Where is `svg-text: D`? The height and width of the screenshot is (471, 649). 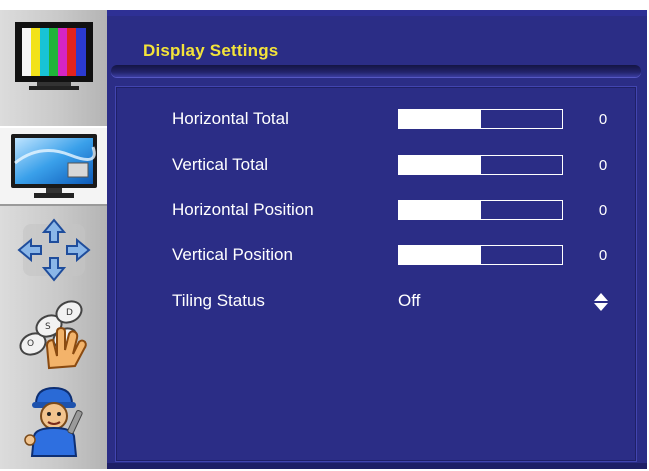
svg-text: D is located at coordinates (69, 313).